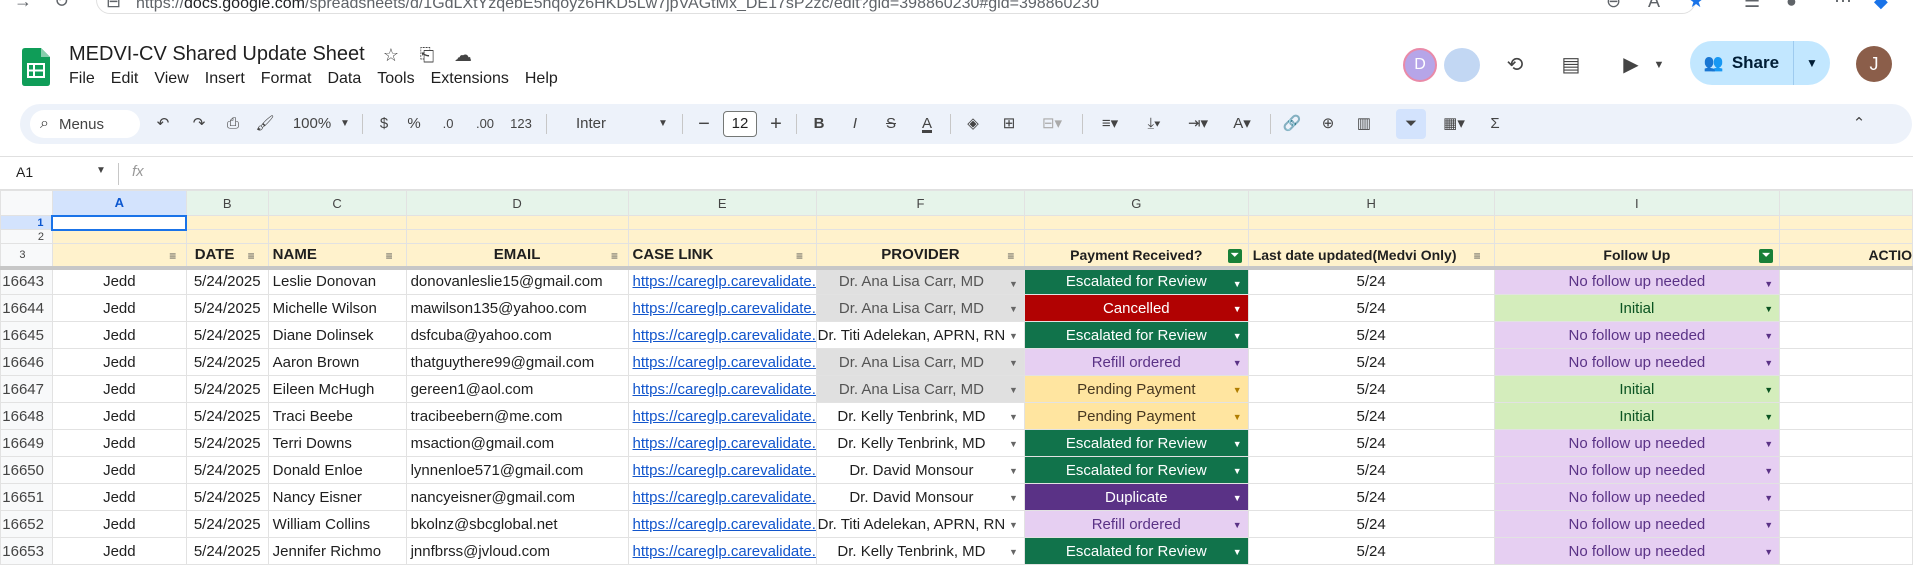  I want to click on cell-email: donovanleslie15@gmail.com, so click(517, 281).